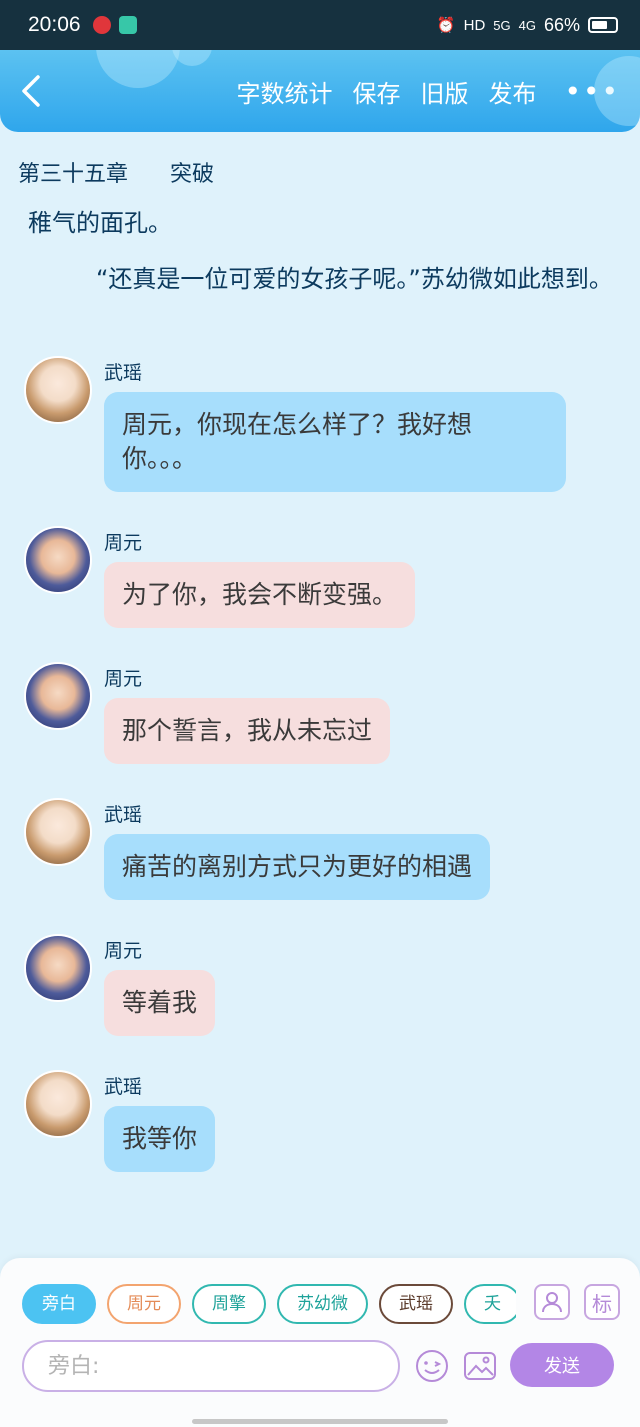 The image size is (640, 1427). Describe the element at coordinates (602, 1302) in the screenshot. I see `tag-button: 标` at that location.